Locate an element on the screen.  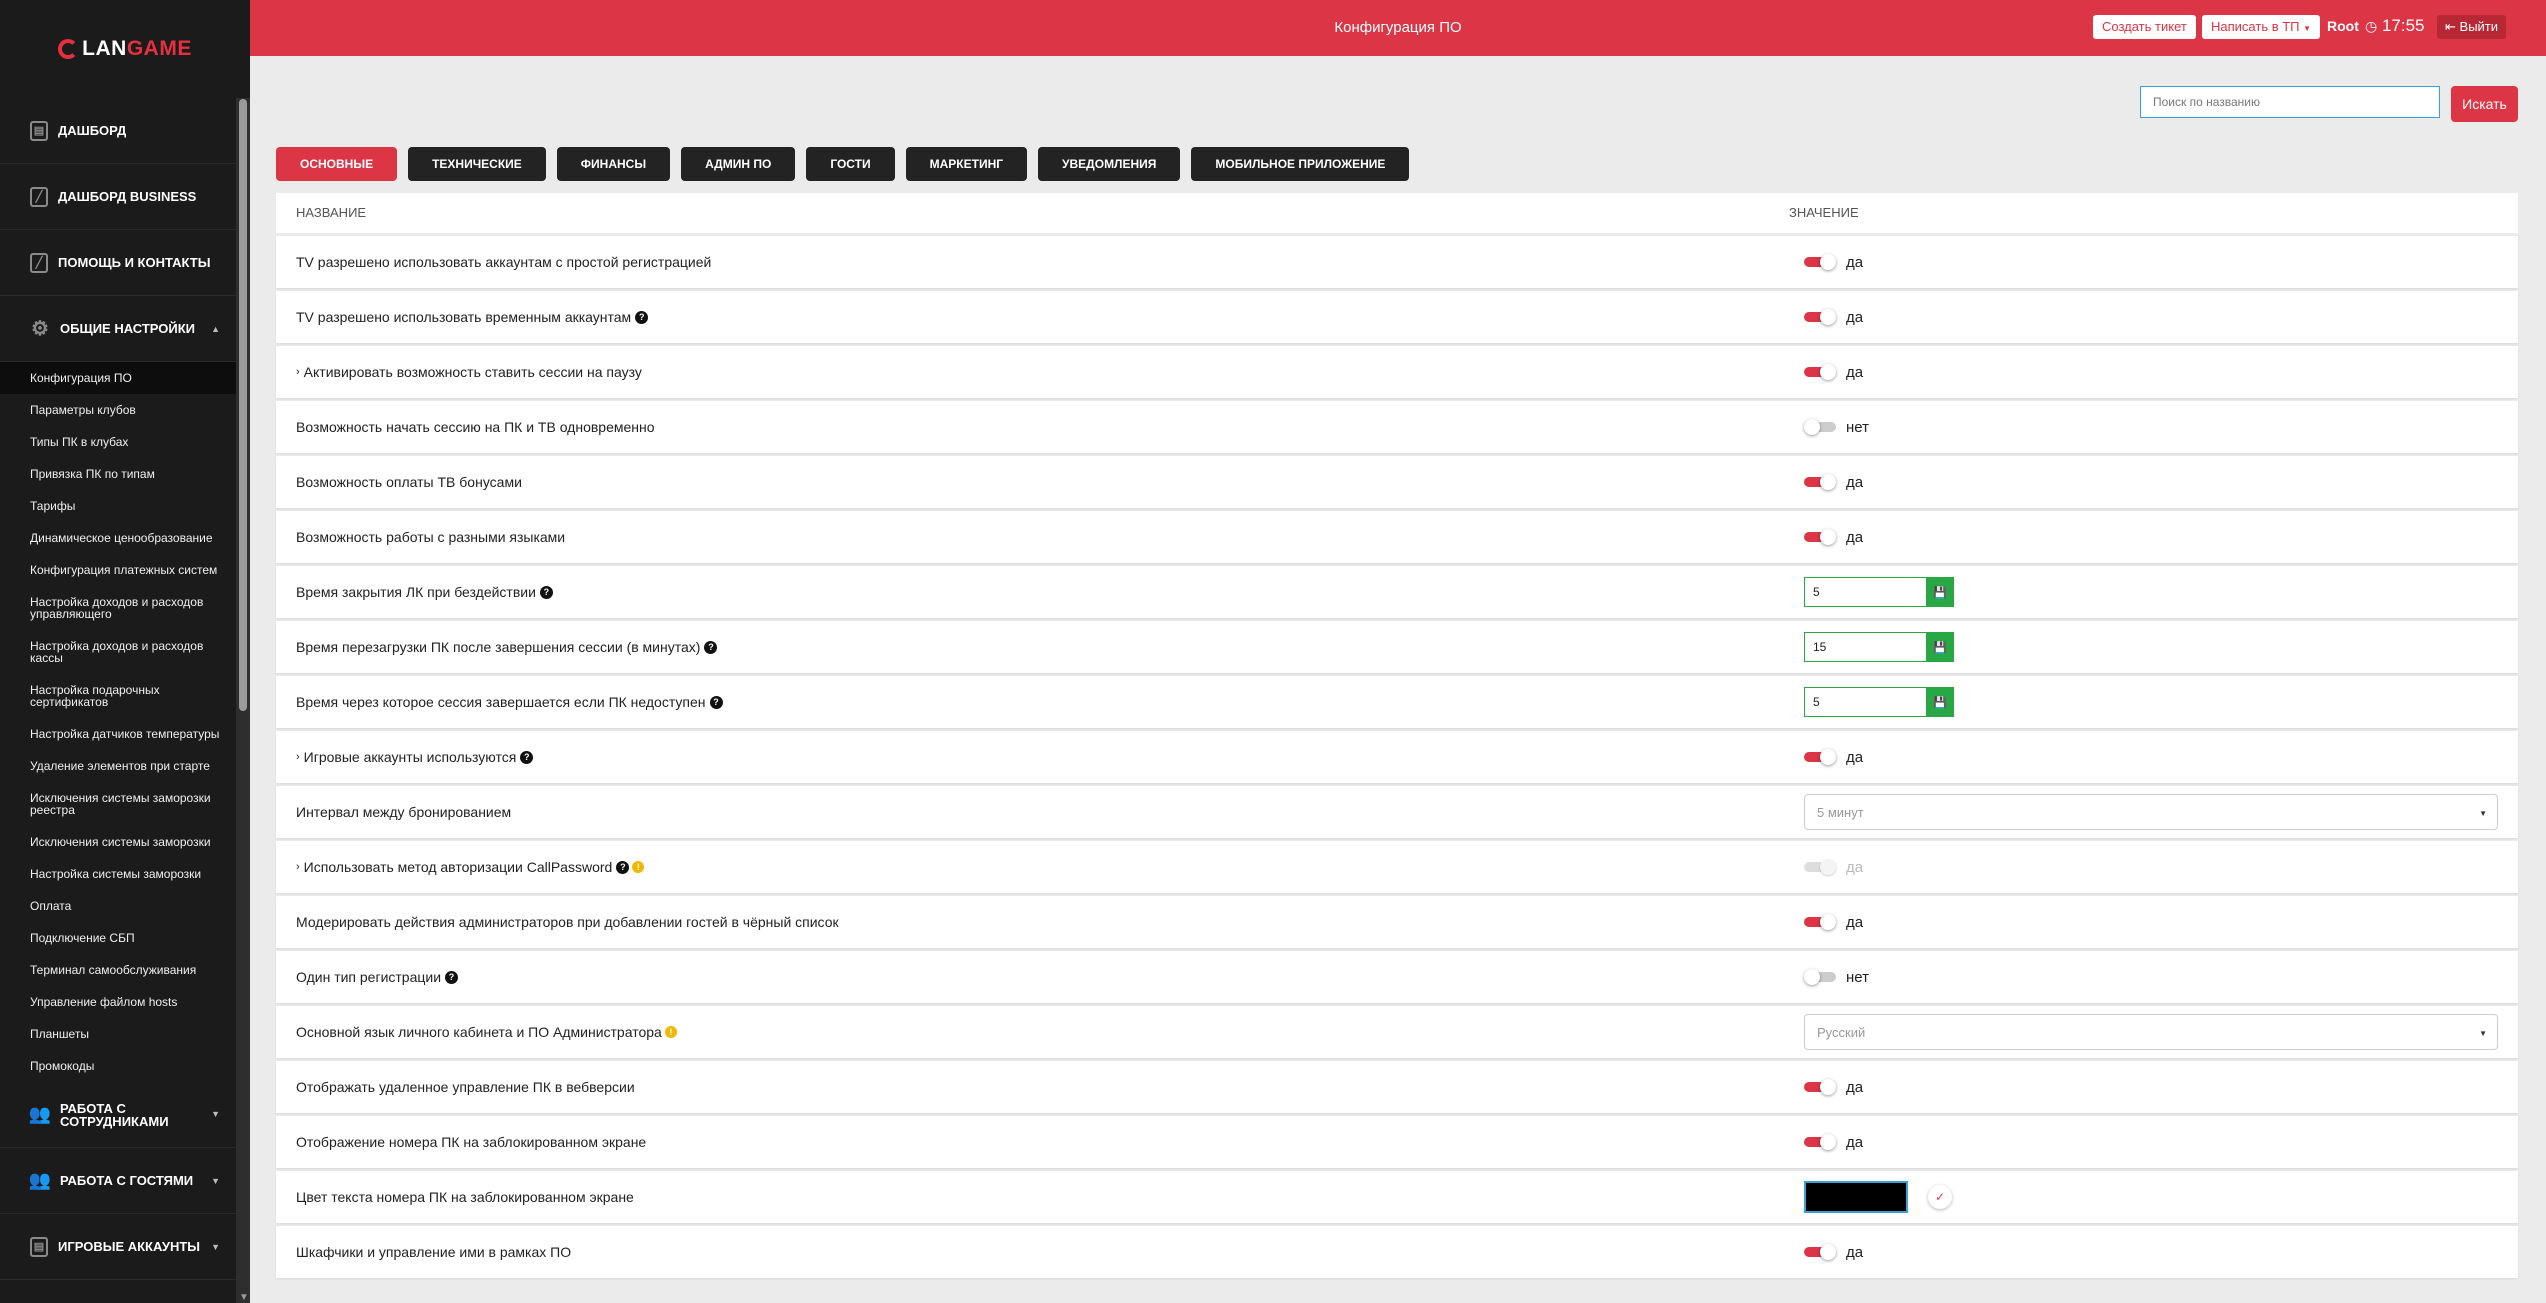
tab-marketing: МАРКЕТИНГ is located at coordinates (966, 164).